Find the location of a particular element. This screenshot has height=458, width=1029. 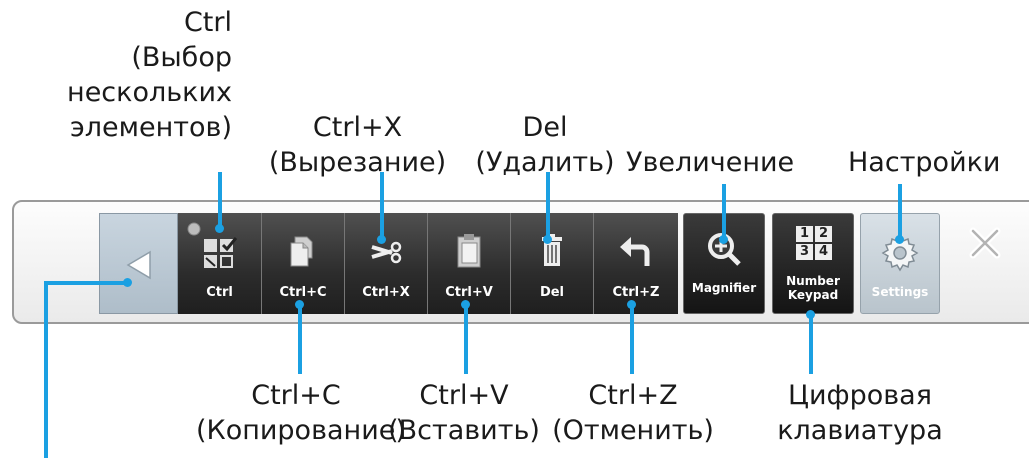

magnifier-label: Magnifier is located at coordinates (724, 288).